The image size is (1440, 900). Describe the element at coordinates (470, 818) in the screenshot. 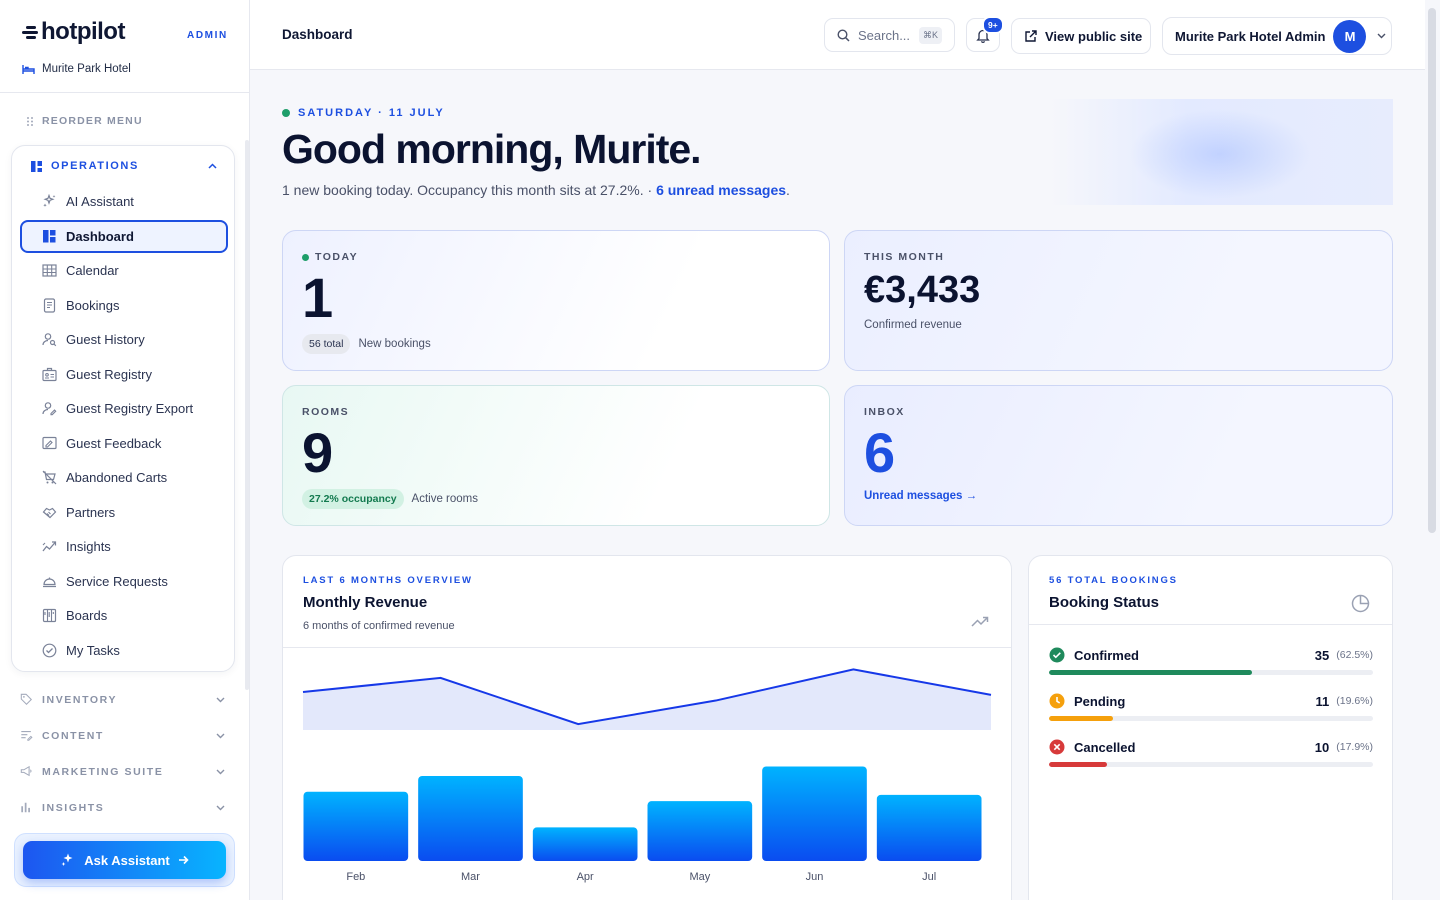

I see `revenue-bar-mar` at that location.